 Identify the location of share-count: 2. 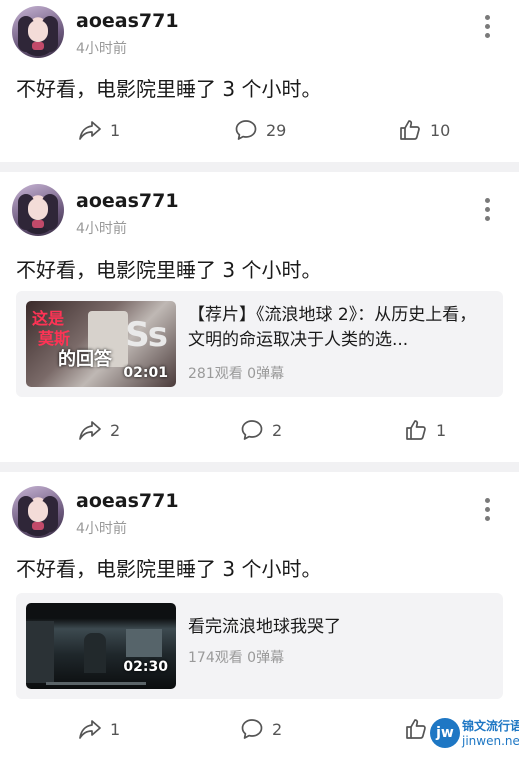
(115, 430).